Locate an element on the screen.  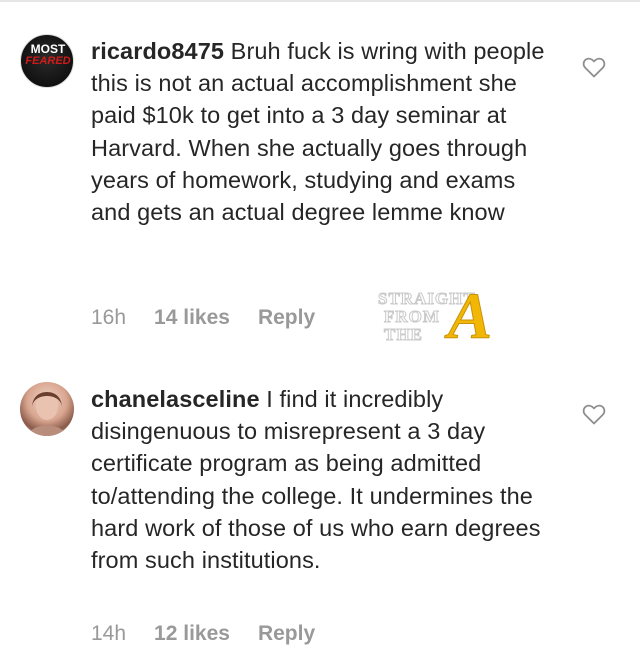
comment-likes: 12 likes is located at coordinates (192, 634).